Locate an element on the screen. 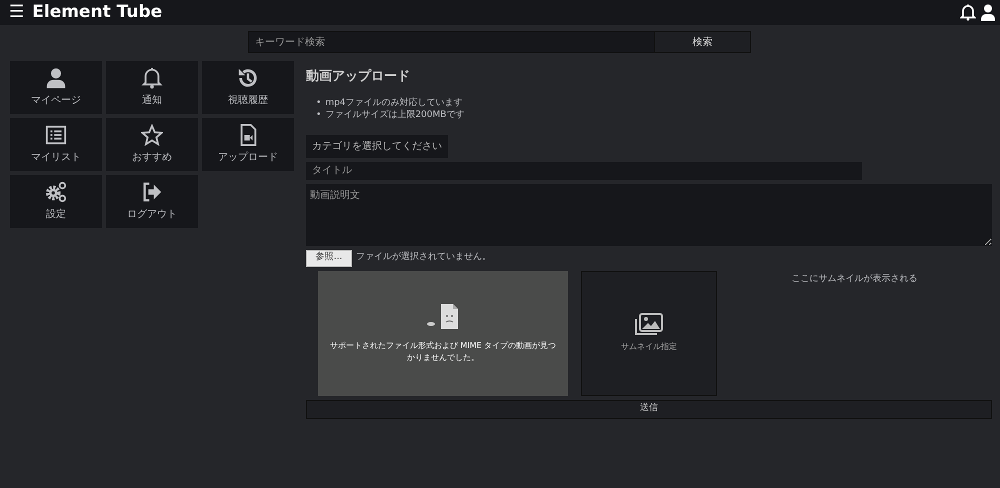 This screenshot has width=1000, height=488. note-item: ファイルサイズは上限200MBです is located at coordinates (394, 114).